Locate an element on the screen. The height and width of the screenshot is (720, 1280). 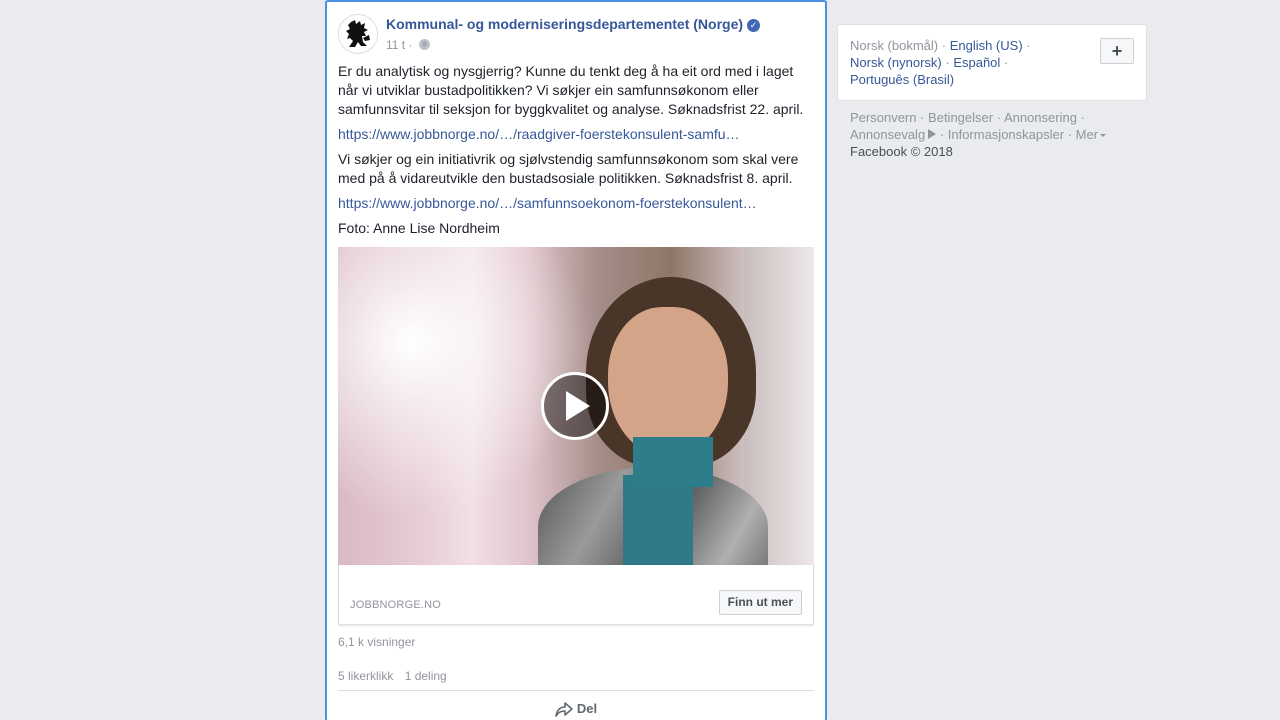
caret-down-icon is located at coordinates (1103, 135).